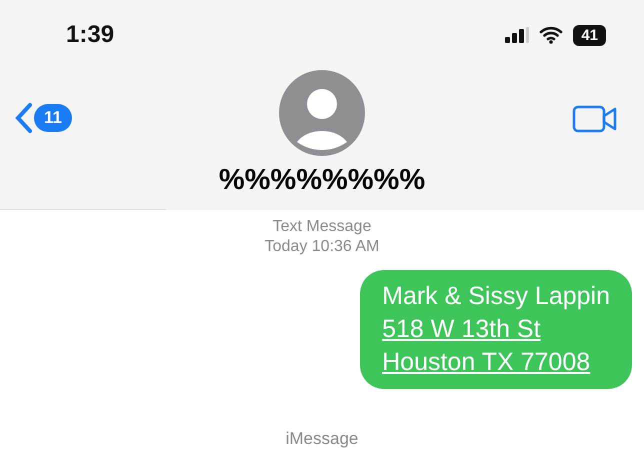  I want to click on service-label: Text Message, so click(322, 227).